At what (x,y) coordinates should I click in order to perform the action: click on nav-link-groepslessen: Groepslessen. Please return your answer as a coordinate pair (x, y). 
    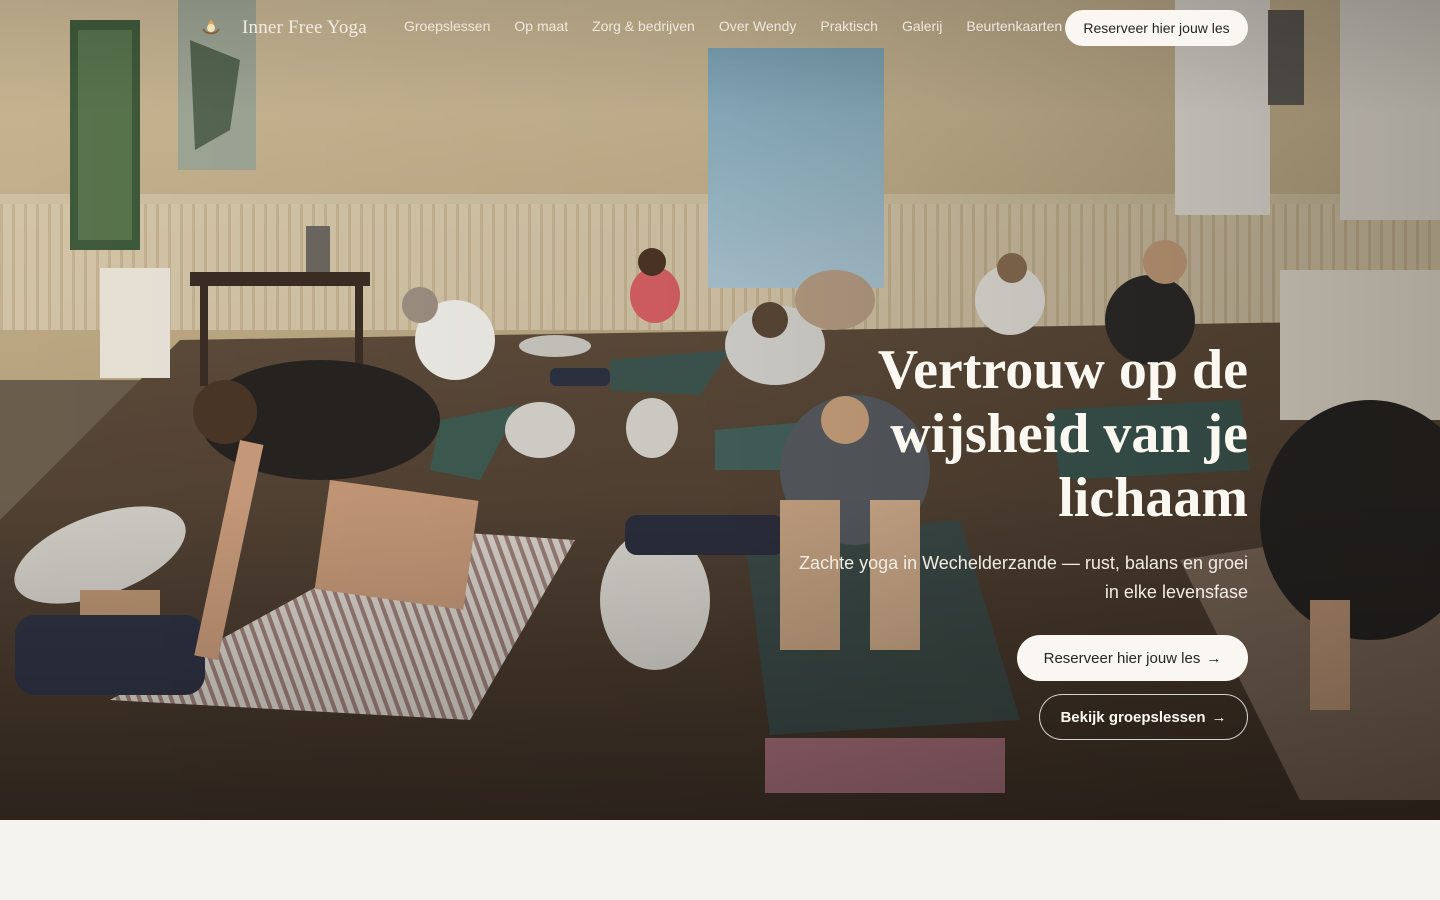
    Looking at the image, I should click on (447, 26).